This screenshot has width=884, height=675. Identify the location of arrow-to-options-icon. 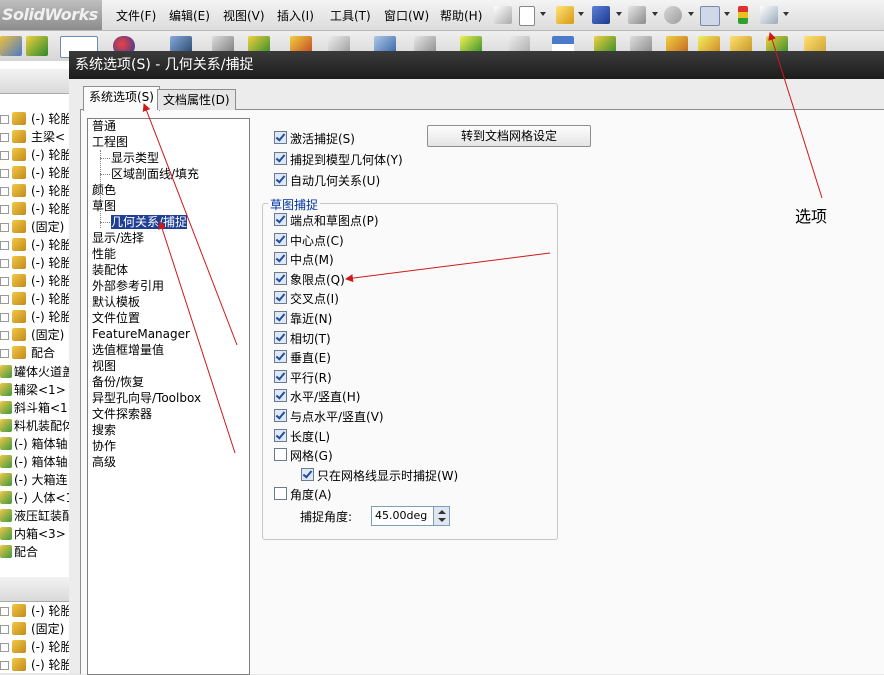
(795, 115).